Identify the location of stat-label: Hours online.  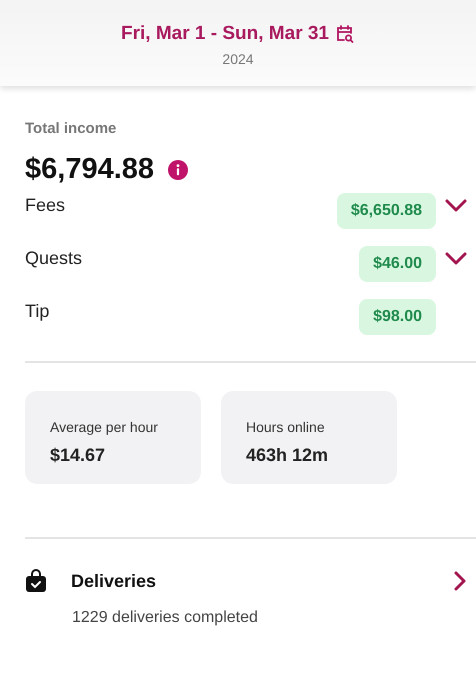
(286, 427).